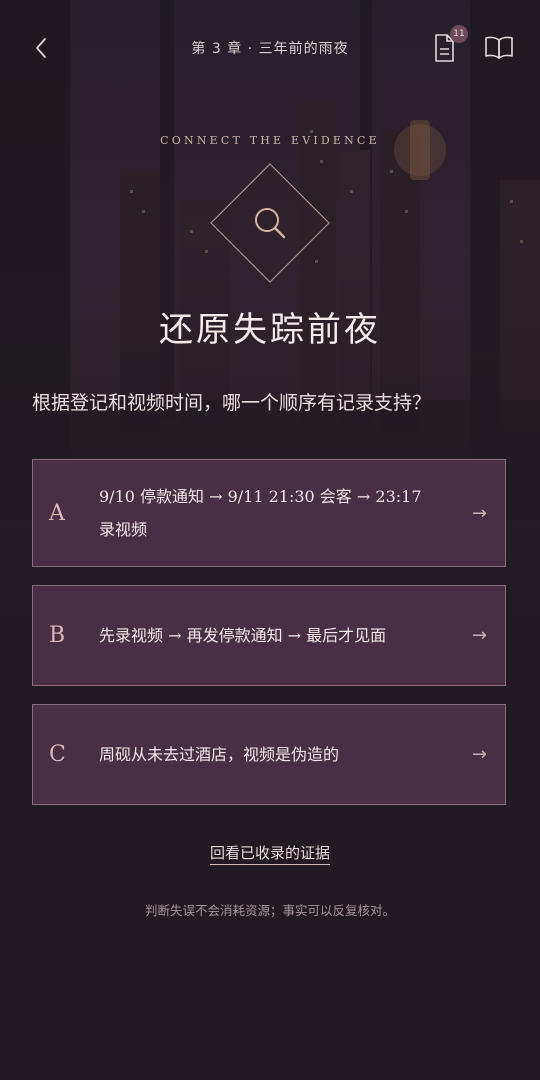  What do you see at coordinates (269, 910) in the screenshot?
I see `footnote-text: 判断失误不会消耗资源；事实可以反复核对。` at bounding box center [269, 910].